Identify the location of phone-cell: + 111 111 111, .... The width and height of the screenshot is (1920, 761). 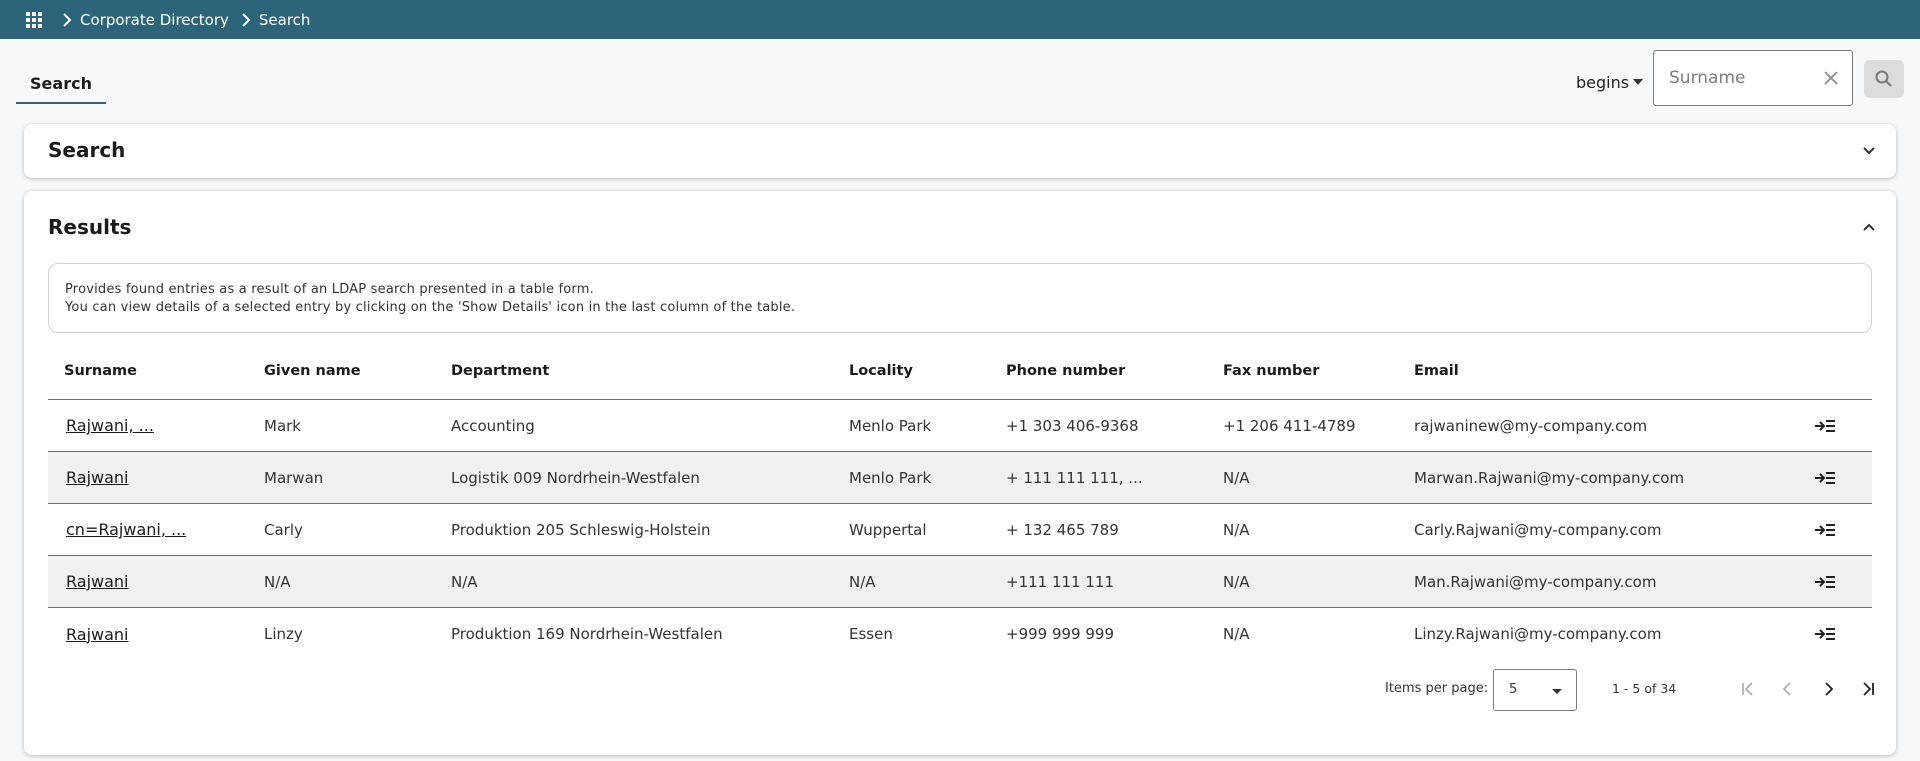
(1074, 477).